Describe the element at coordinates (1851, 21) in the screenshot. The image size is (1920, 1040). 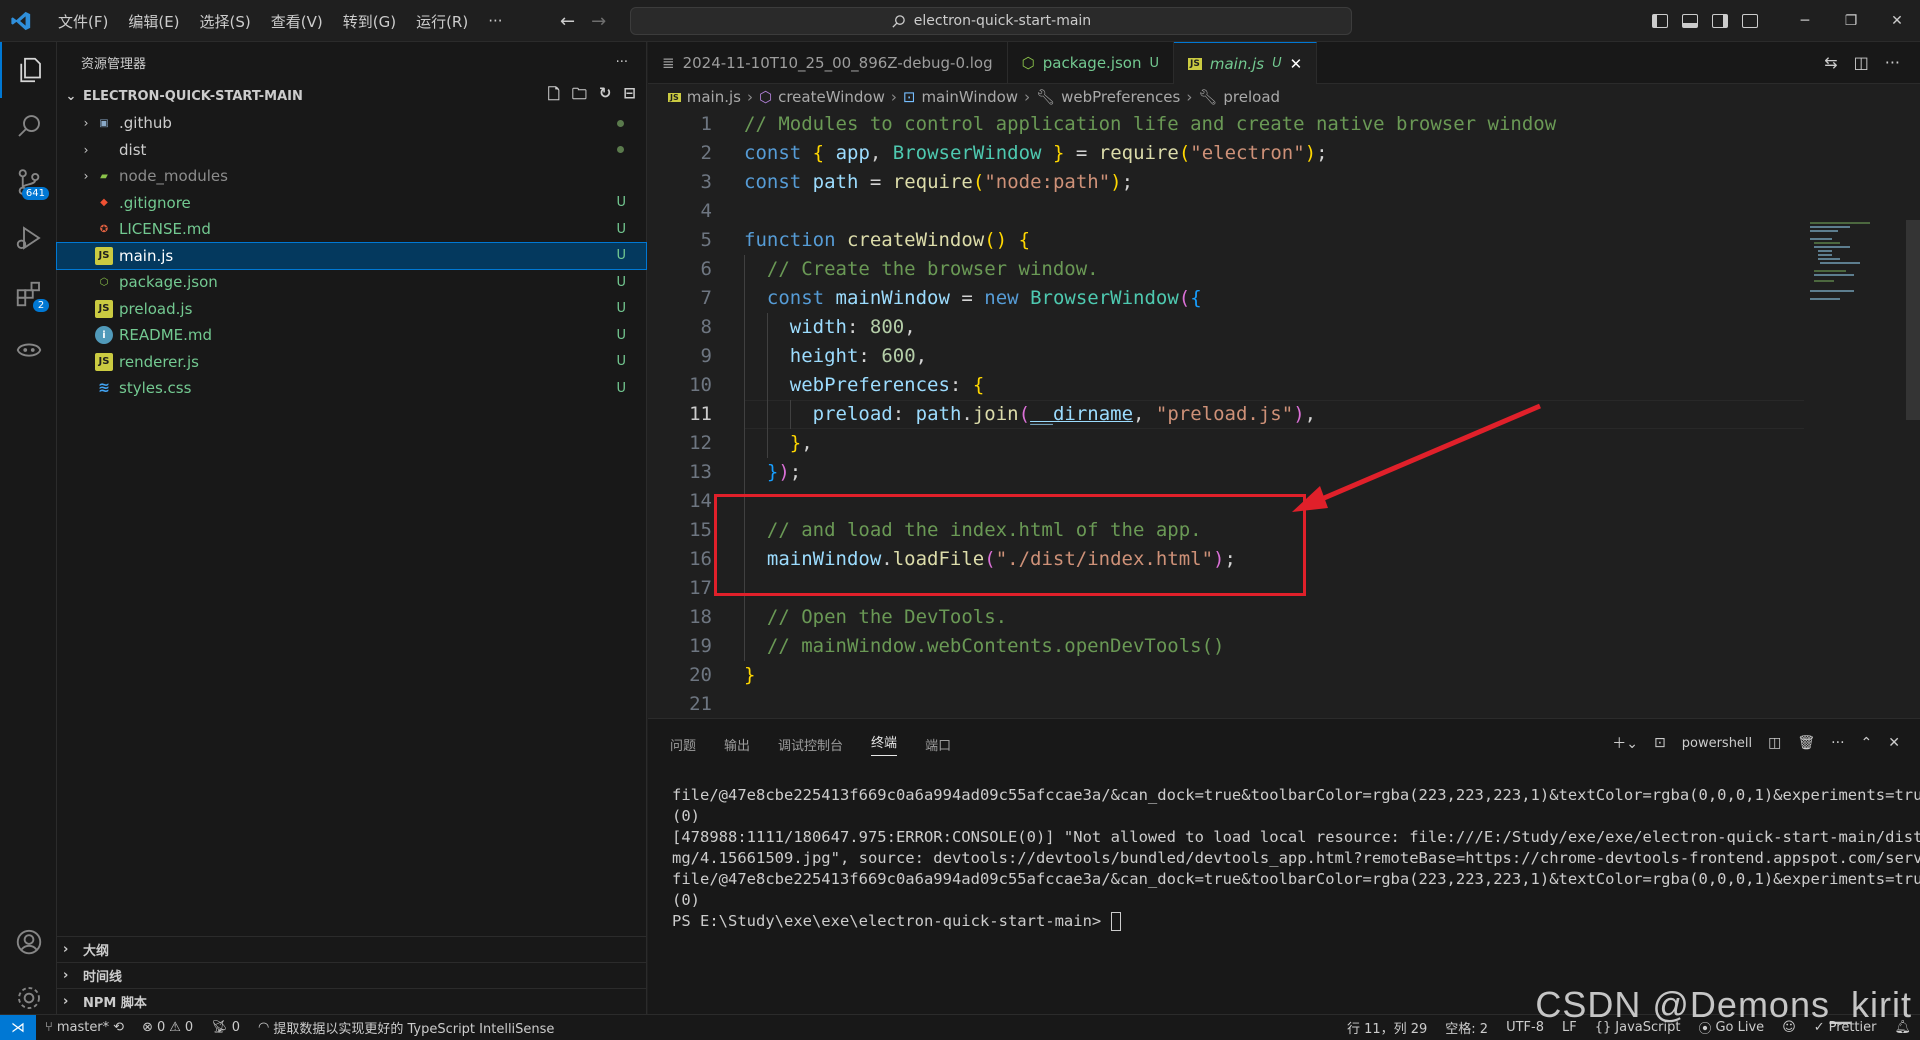
I see `restore-button: ❐` at that location.